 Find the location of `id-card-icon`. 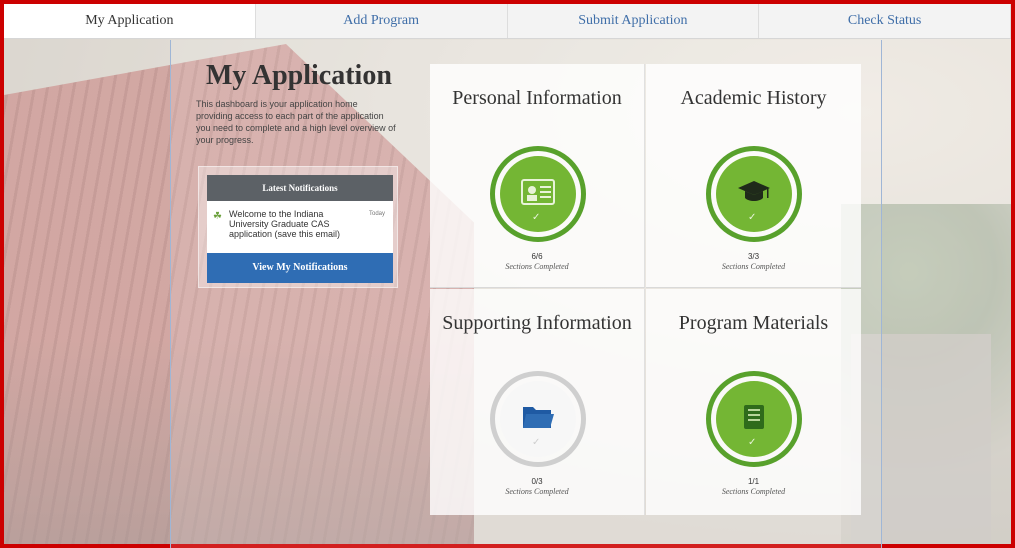

id-card-icon is located at coordinates (538, 192).